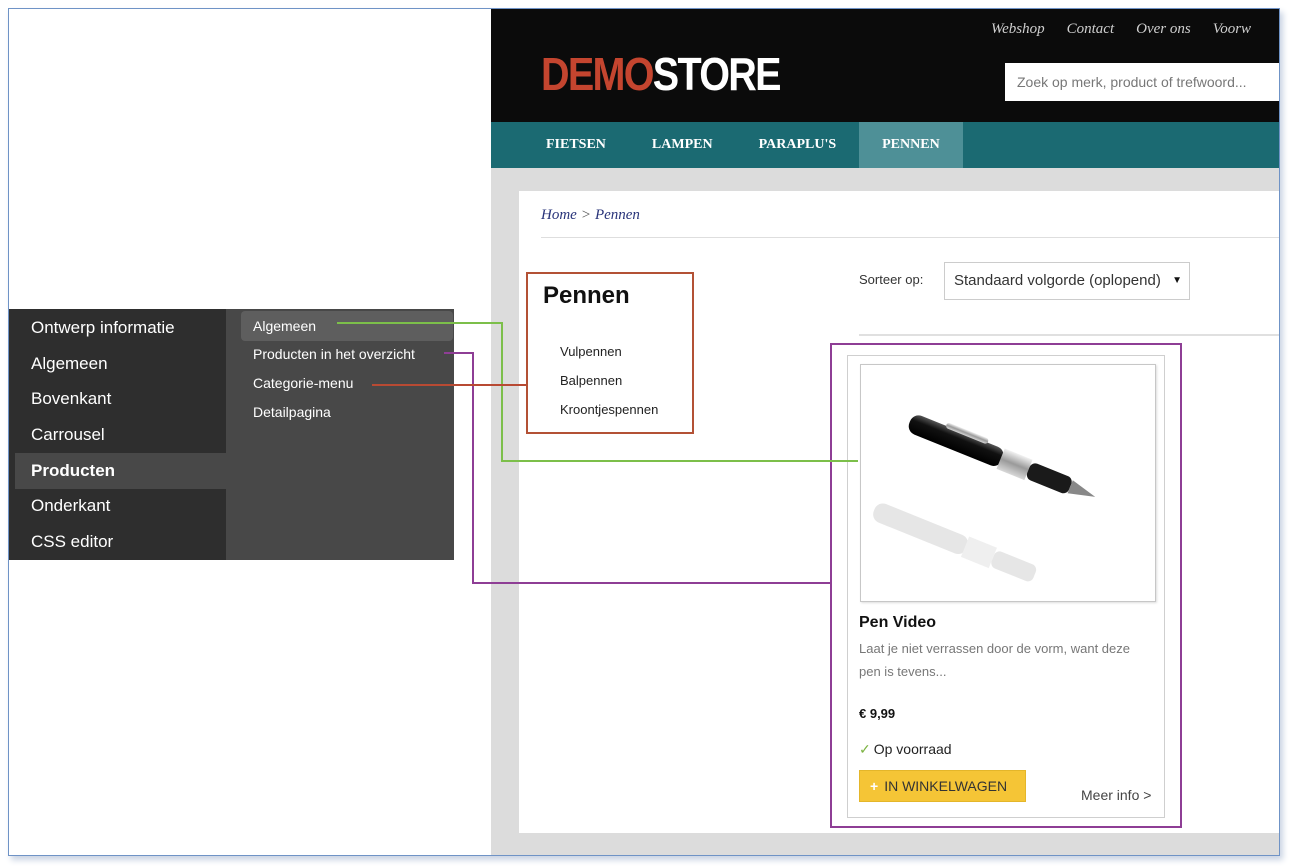 Image resolution: width=1293 pixels, height=866 pixels. I want to click on add-to-cart-button: + IN WINKELWAGEN, so click(942, 786).